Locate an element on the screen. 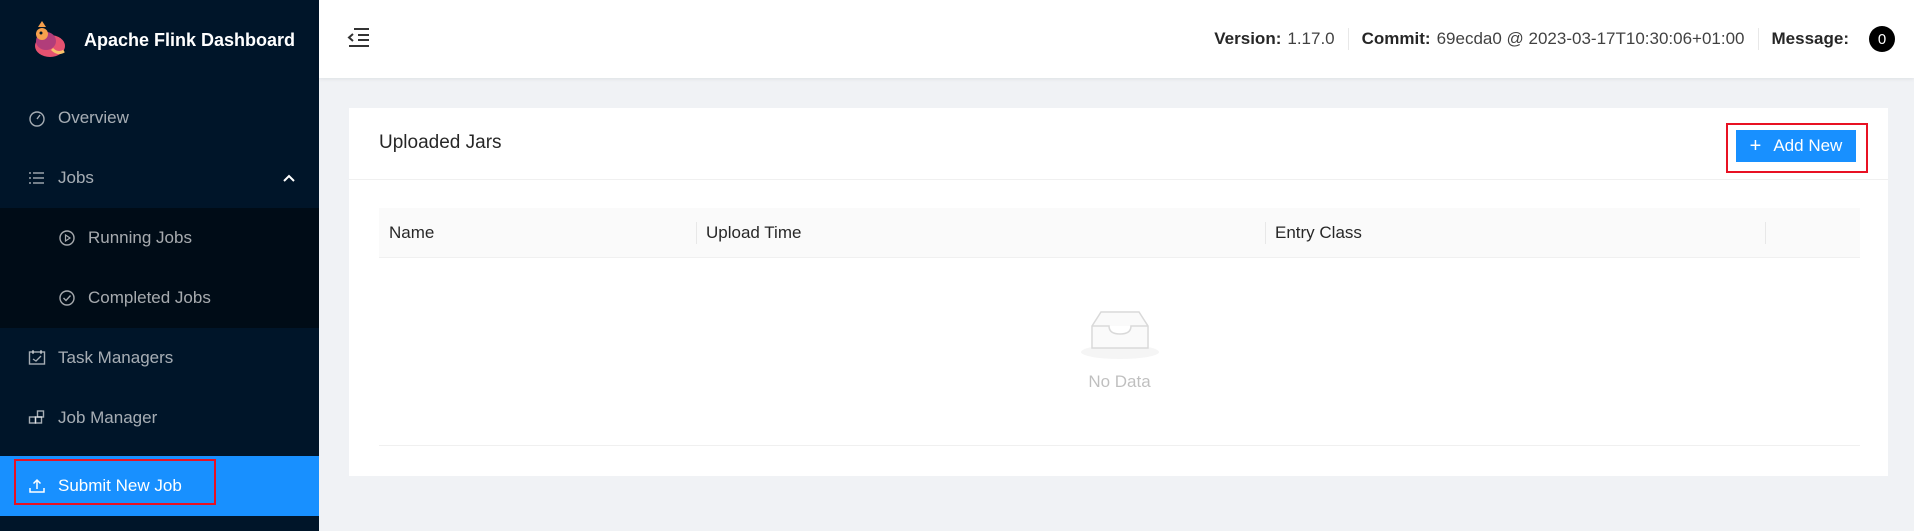  sidebar-item-running-jobs: Running Jobs is located at coordinates (159, 238).